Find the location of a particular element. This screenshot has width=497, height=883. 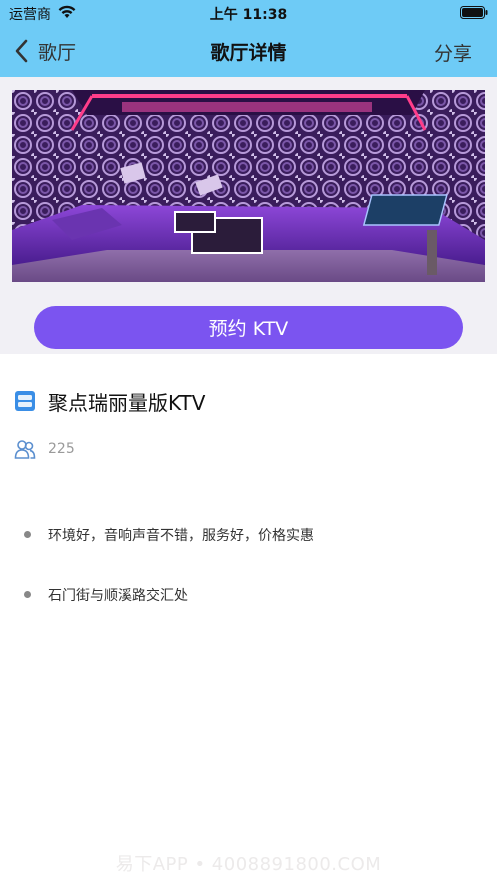

battery-icon is located at coordinates (474, 12).